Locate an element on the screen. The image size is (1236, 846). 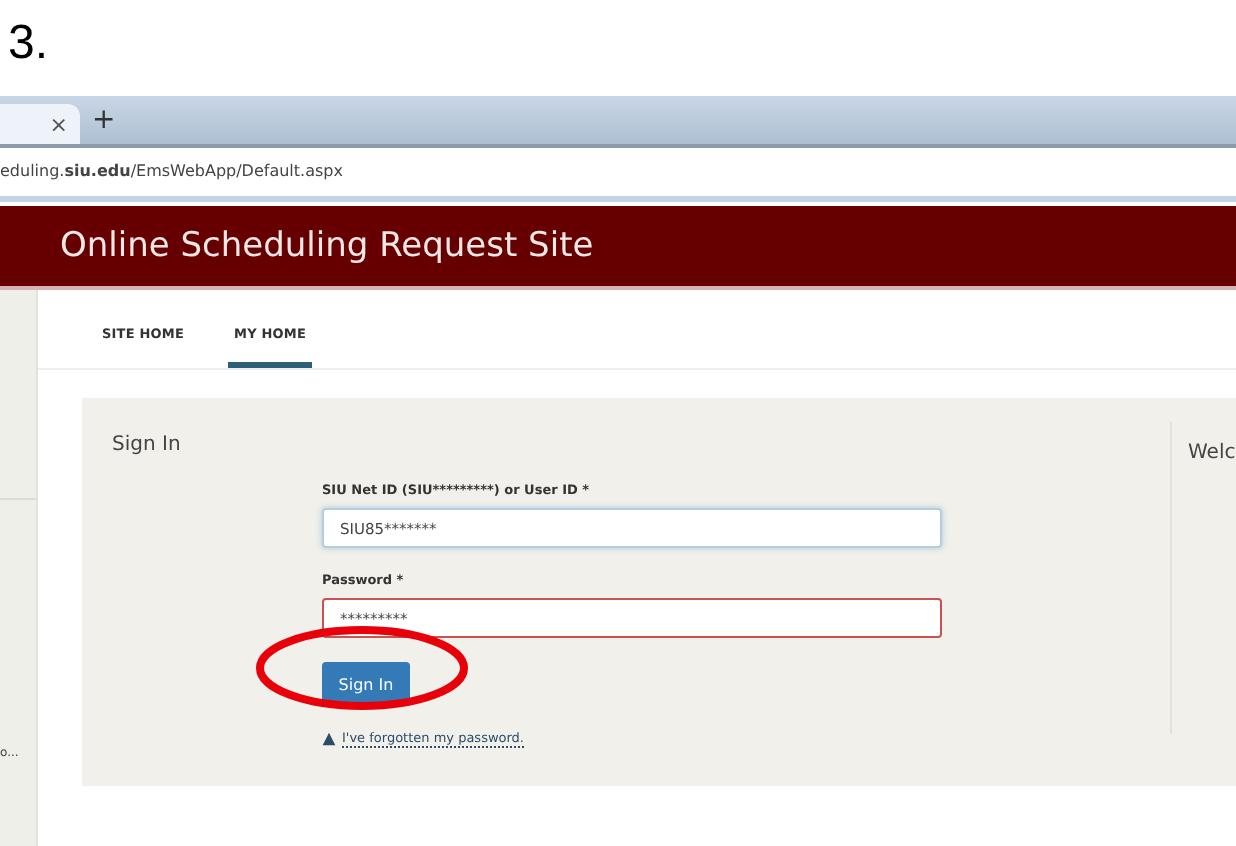
welcome-heading: Welc is located at coordinates (1203, 578).